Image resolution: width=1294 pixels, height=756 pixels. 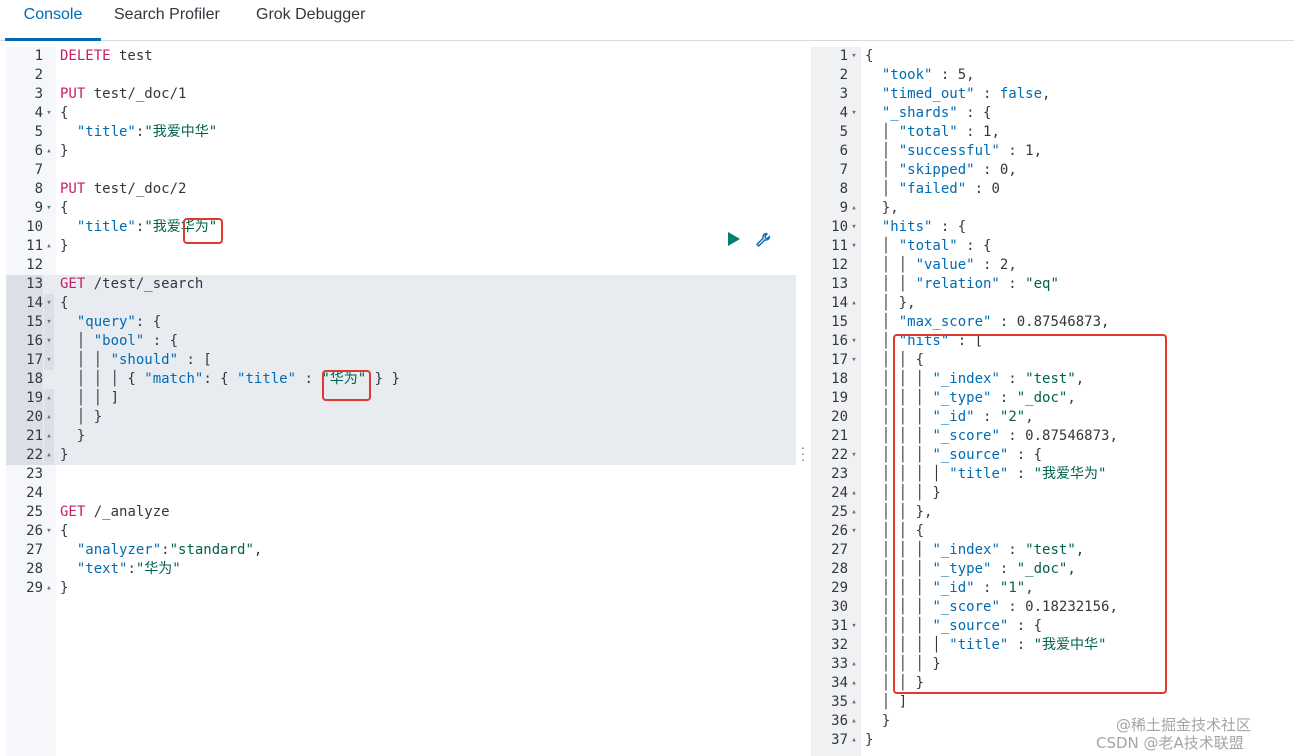 I want to click on line-number: 9, so click(x=38, y=208).